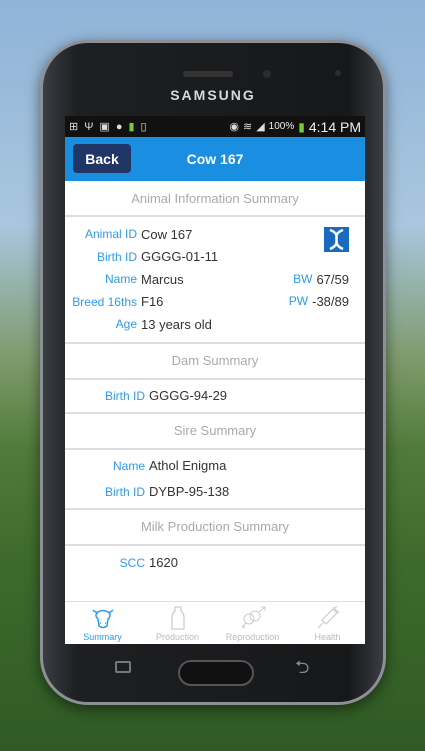  Describe the element at coordinates (215, 563) in the screenshot. I see `milk-body: SCC 1620` at that location.